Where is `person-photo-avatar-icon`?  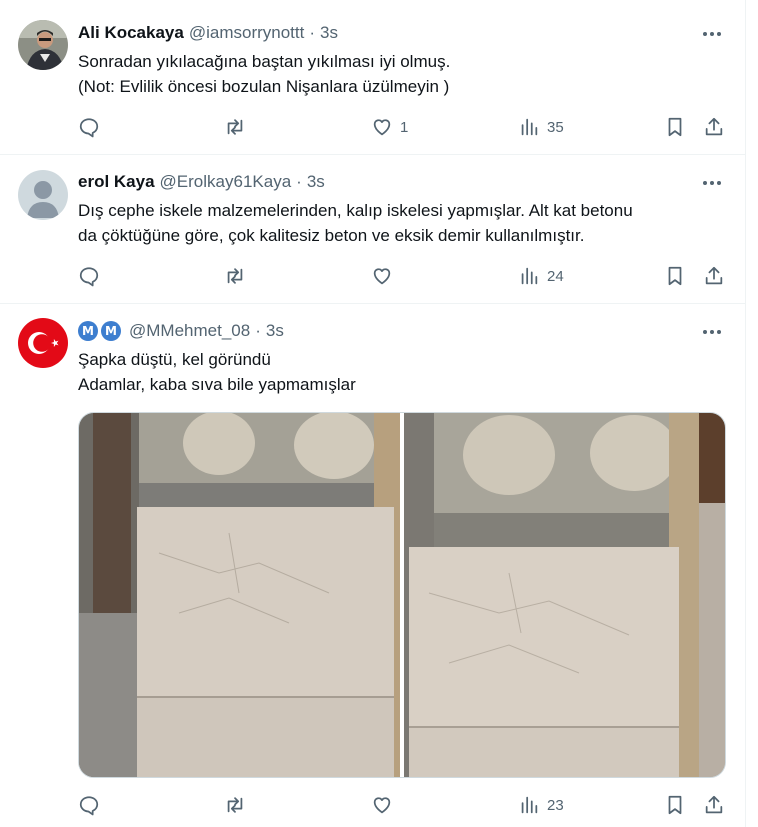 person-photo-avatar-icon is located at coordinates (43, 45).